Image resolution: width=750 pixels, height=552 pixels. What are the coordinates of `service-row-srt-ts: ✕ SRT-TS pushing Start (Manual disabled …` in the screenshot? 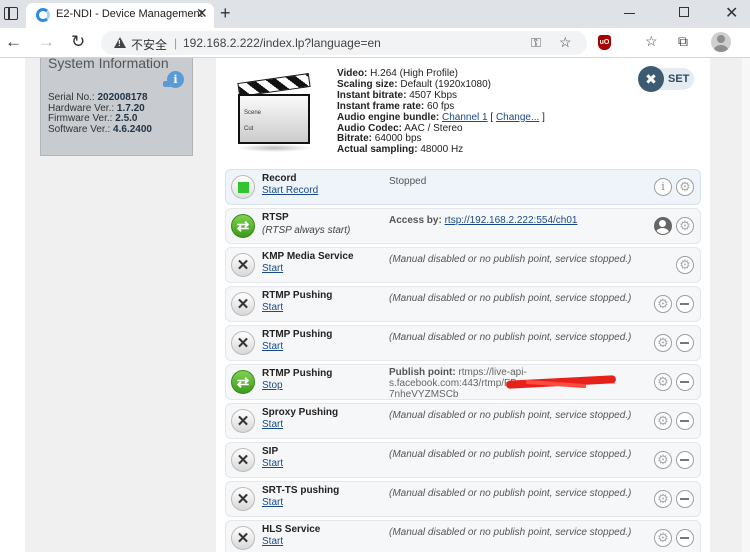 It's located at (463, 499).